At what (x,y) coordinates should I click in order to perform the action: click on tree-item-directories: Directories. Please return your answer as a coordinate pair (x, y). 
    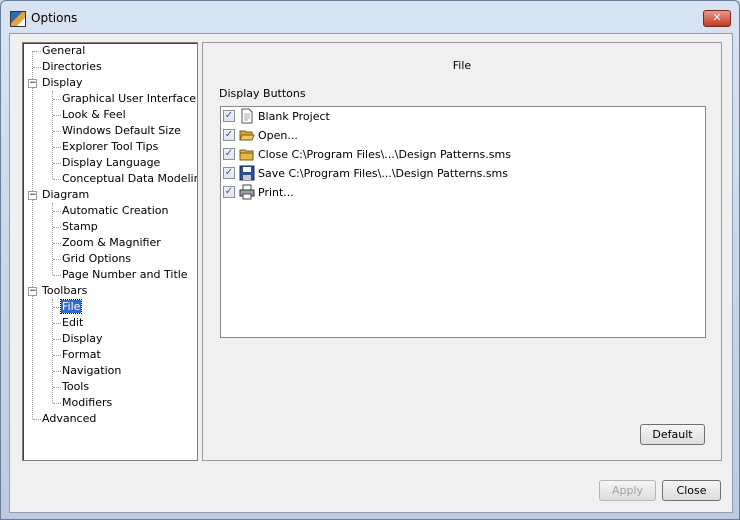
    Looking at the image, I should click on (72, 67).